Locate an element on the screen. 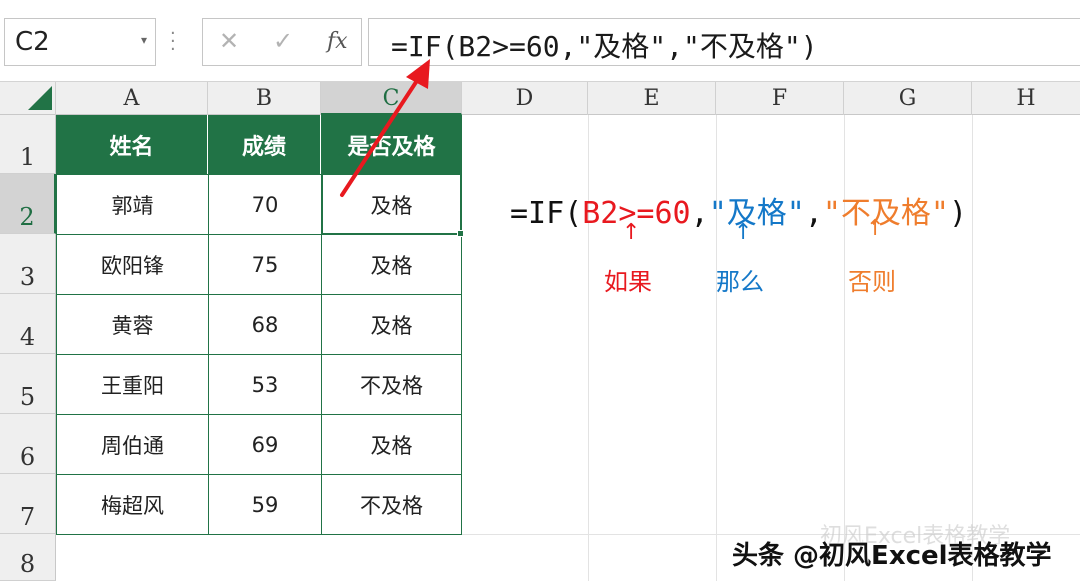  cancel-icon: ✕ is located at coordinates (229, 41).